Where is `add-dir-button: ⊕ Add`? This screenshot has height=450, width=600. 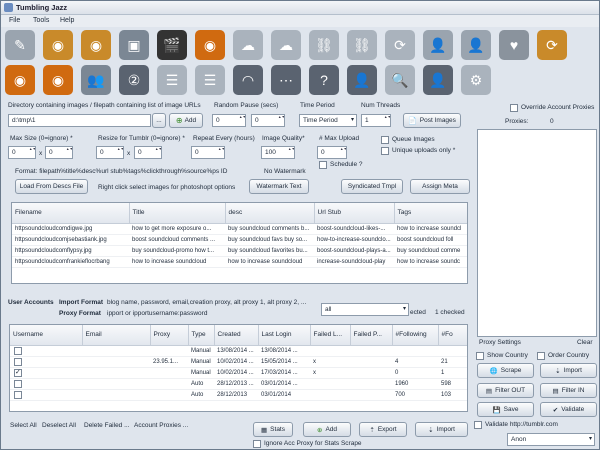
add-dir-button: ⊕ Add is located at coordinates (186, 120).